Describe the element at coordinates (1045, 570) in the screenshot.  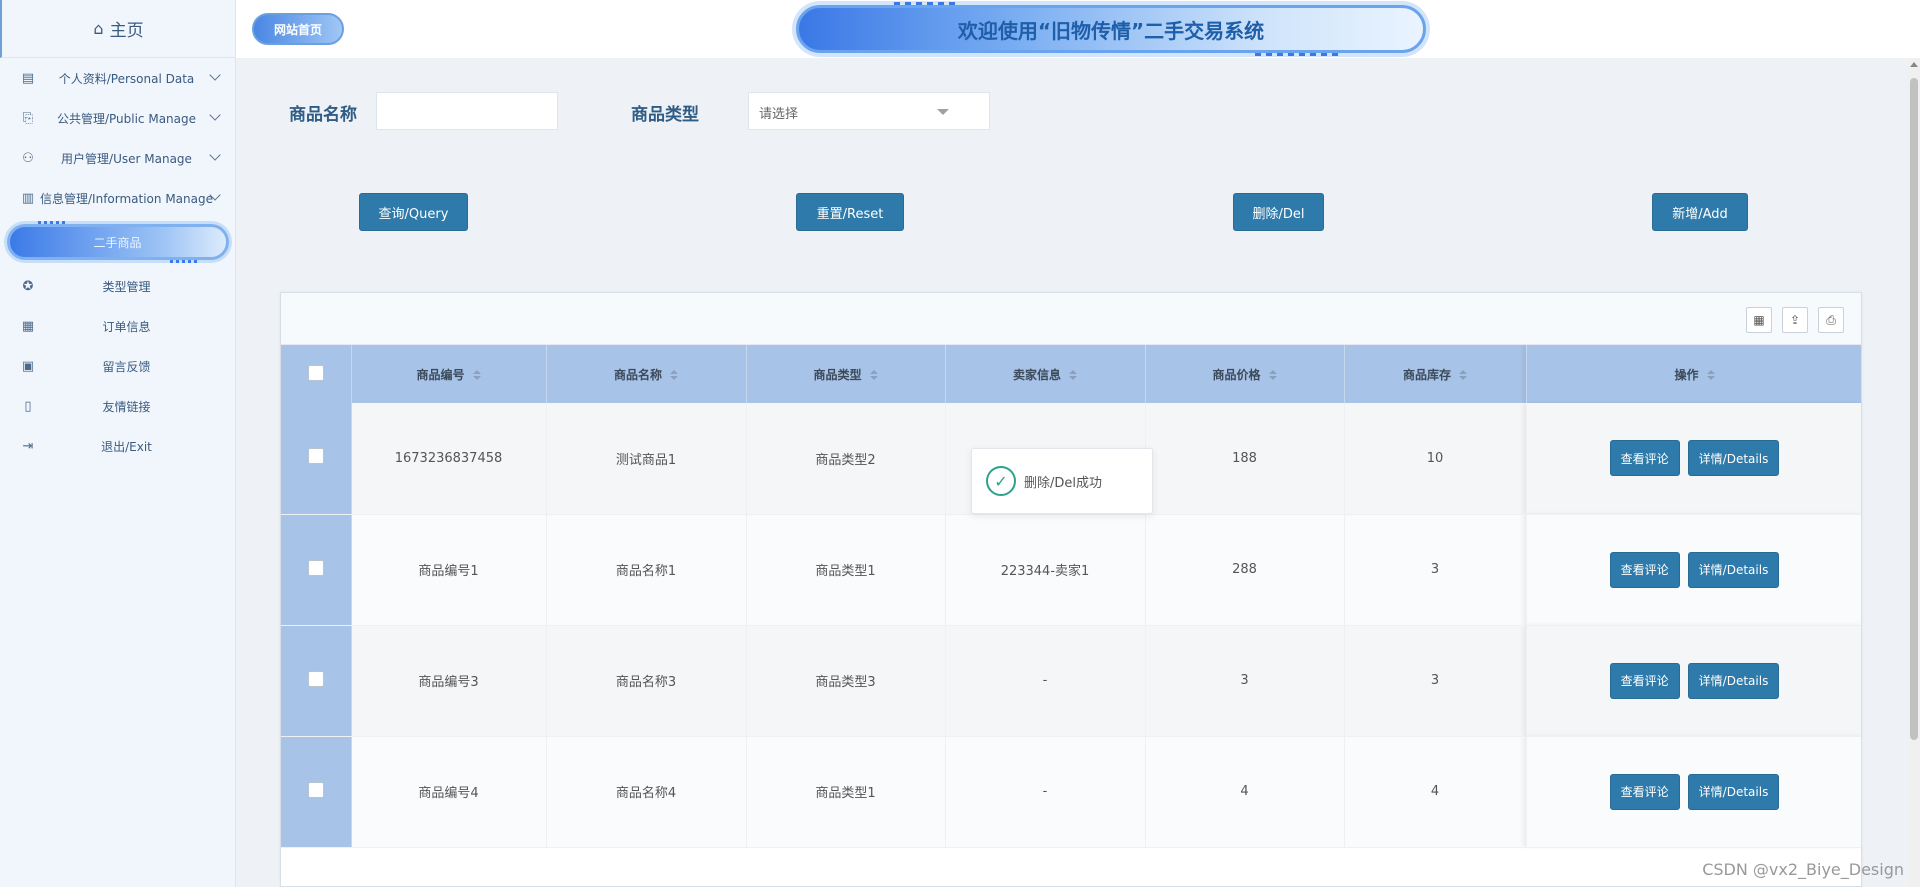
I see `cell-seller: 223344-卖家1` at that location.